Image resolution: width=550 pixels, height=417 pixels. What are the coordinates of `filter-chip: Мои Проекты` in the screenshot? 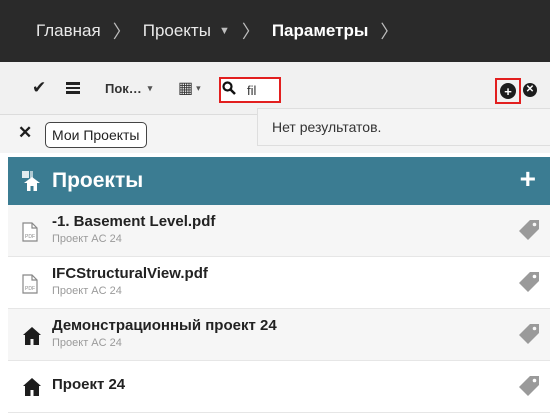 It's located at (96, 135).